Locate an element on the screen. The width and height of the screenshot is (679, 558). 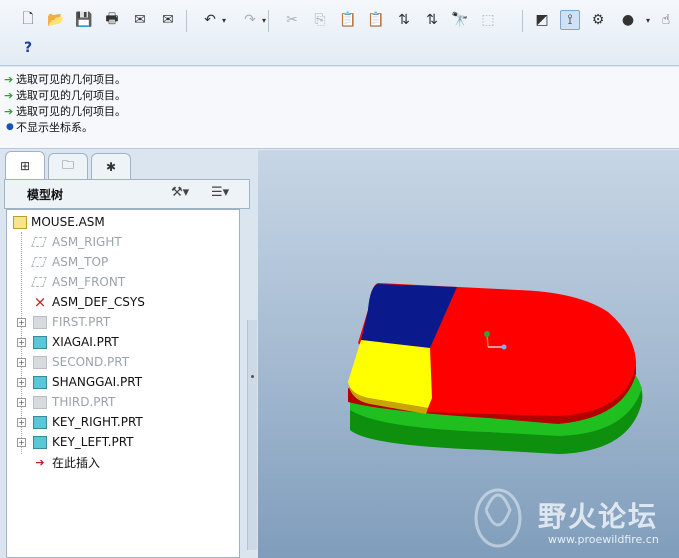
shading-icon: ● is located at coordinates (628, 20).